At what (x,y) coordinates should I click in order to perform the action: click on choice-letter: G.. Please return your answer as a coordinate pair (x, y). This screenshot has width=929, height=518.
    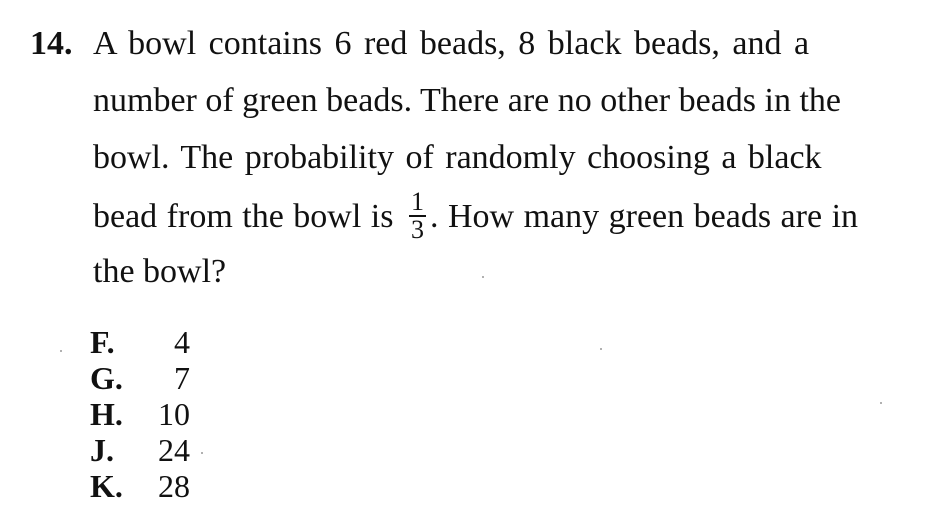
    Looking at the image, I should click on (106, 378).